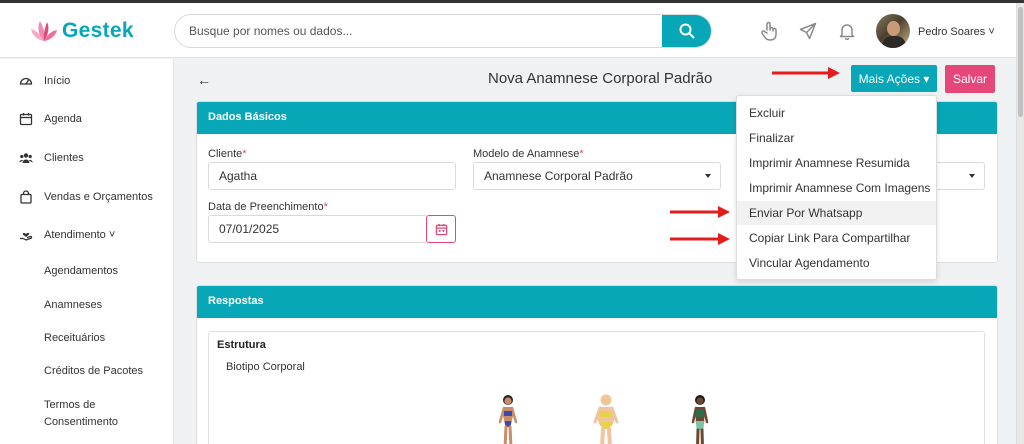  Describe the element at coordinates (332, 176) in the screenshot. I see `cliente-field: Agatha` at that location.